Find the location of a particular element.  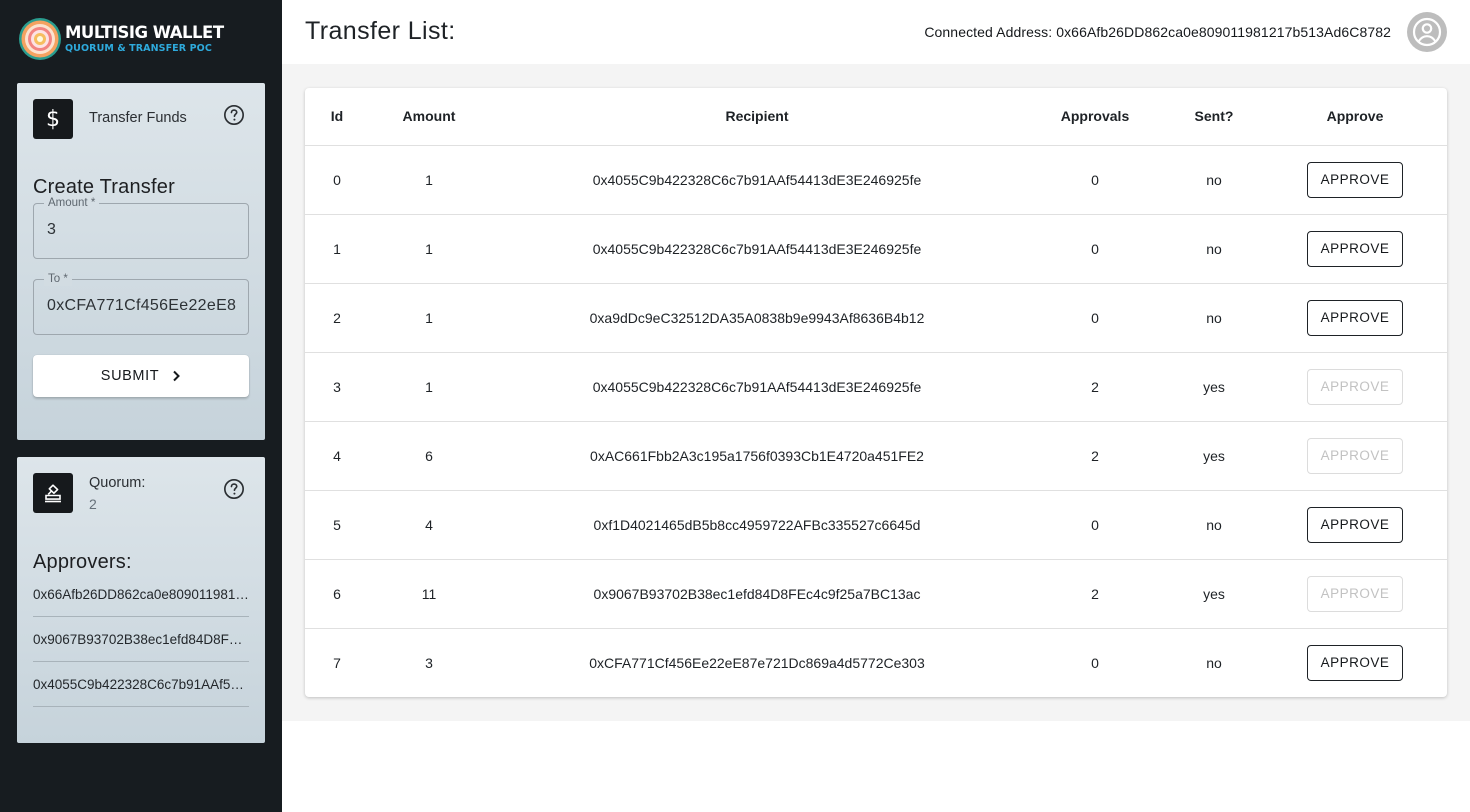

amount-field: Amount * 3 is located at coordinates (141, 227).